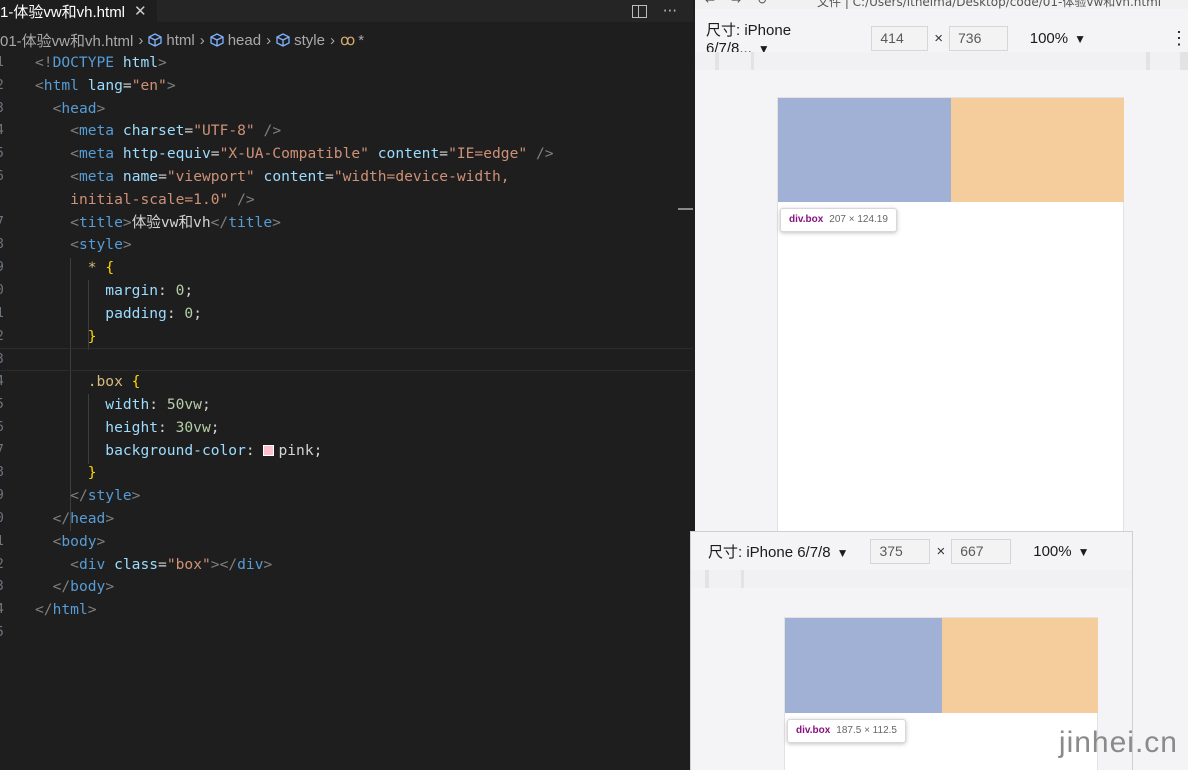 This screenshot has width=1188, height=770. Describe the element at coordinates (309, 40) in the screenshot. I see `breadcrumb-item-style: style` at that location.